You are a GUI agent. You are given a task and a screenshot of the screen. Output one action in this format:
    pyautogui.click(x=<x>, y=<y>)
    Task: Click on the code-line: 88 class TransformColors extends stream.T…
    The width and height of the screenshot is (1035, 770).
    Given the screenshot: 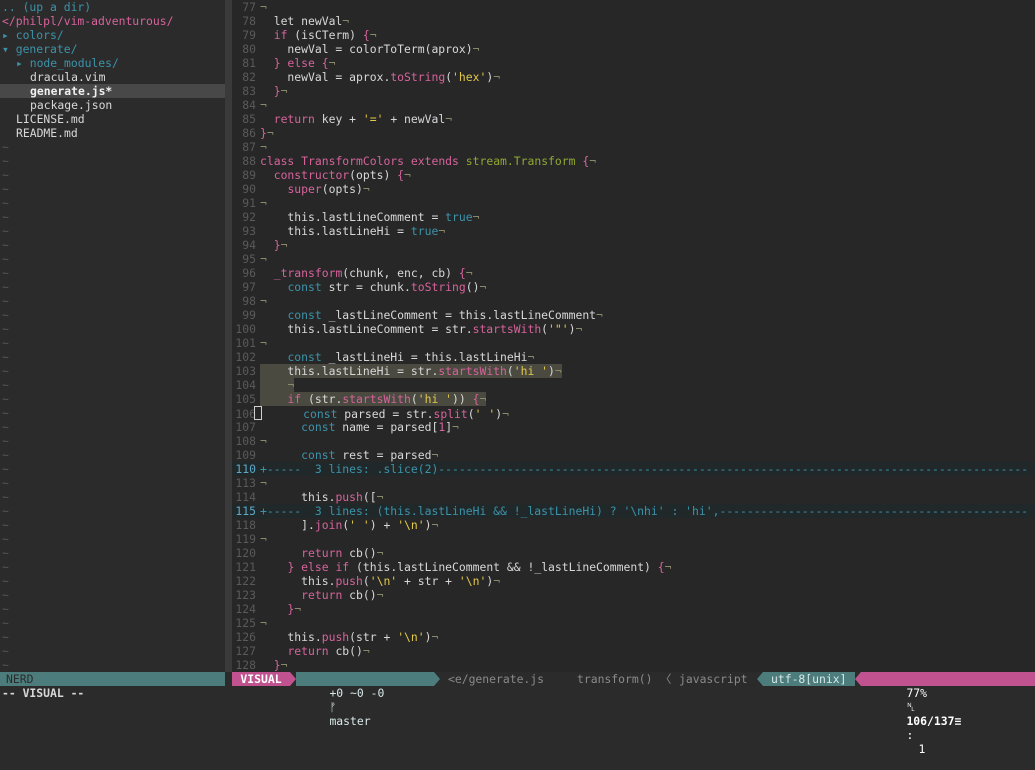 What is the action you would take?
    pyautogui.click(x=633, y=161)
    